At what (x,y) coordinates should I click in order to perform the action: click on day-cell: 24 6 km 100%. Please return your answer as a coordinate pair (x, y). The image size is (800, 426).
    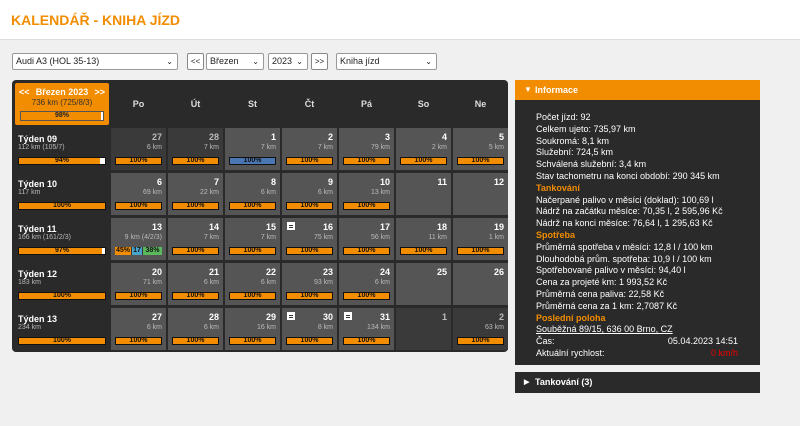
    Looking at the image, I should click on (366, 284).